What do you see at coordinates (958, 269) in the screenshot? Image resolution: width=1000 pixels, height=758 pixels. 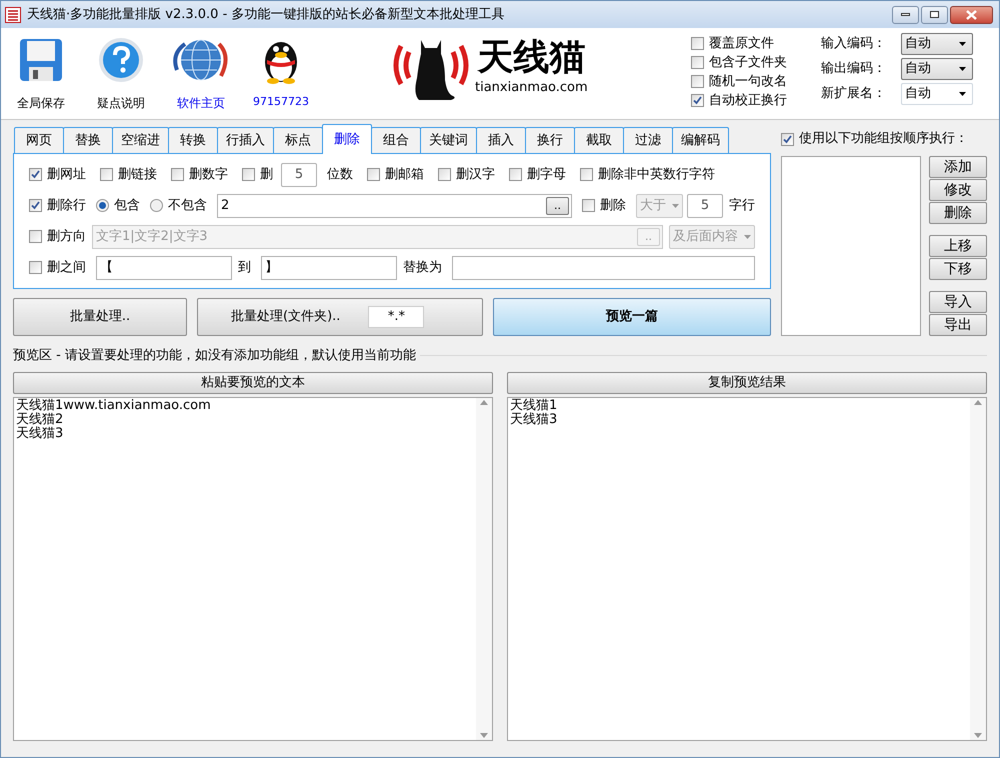 I see `list-action-button: 下移` at bounding box center [958, 269].